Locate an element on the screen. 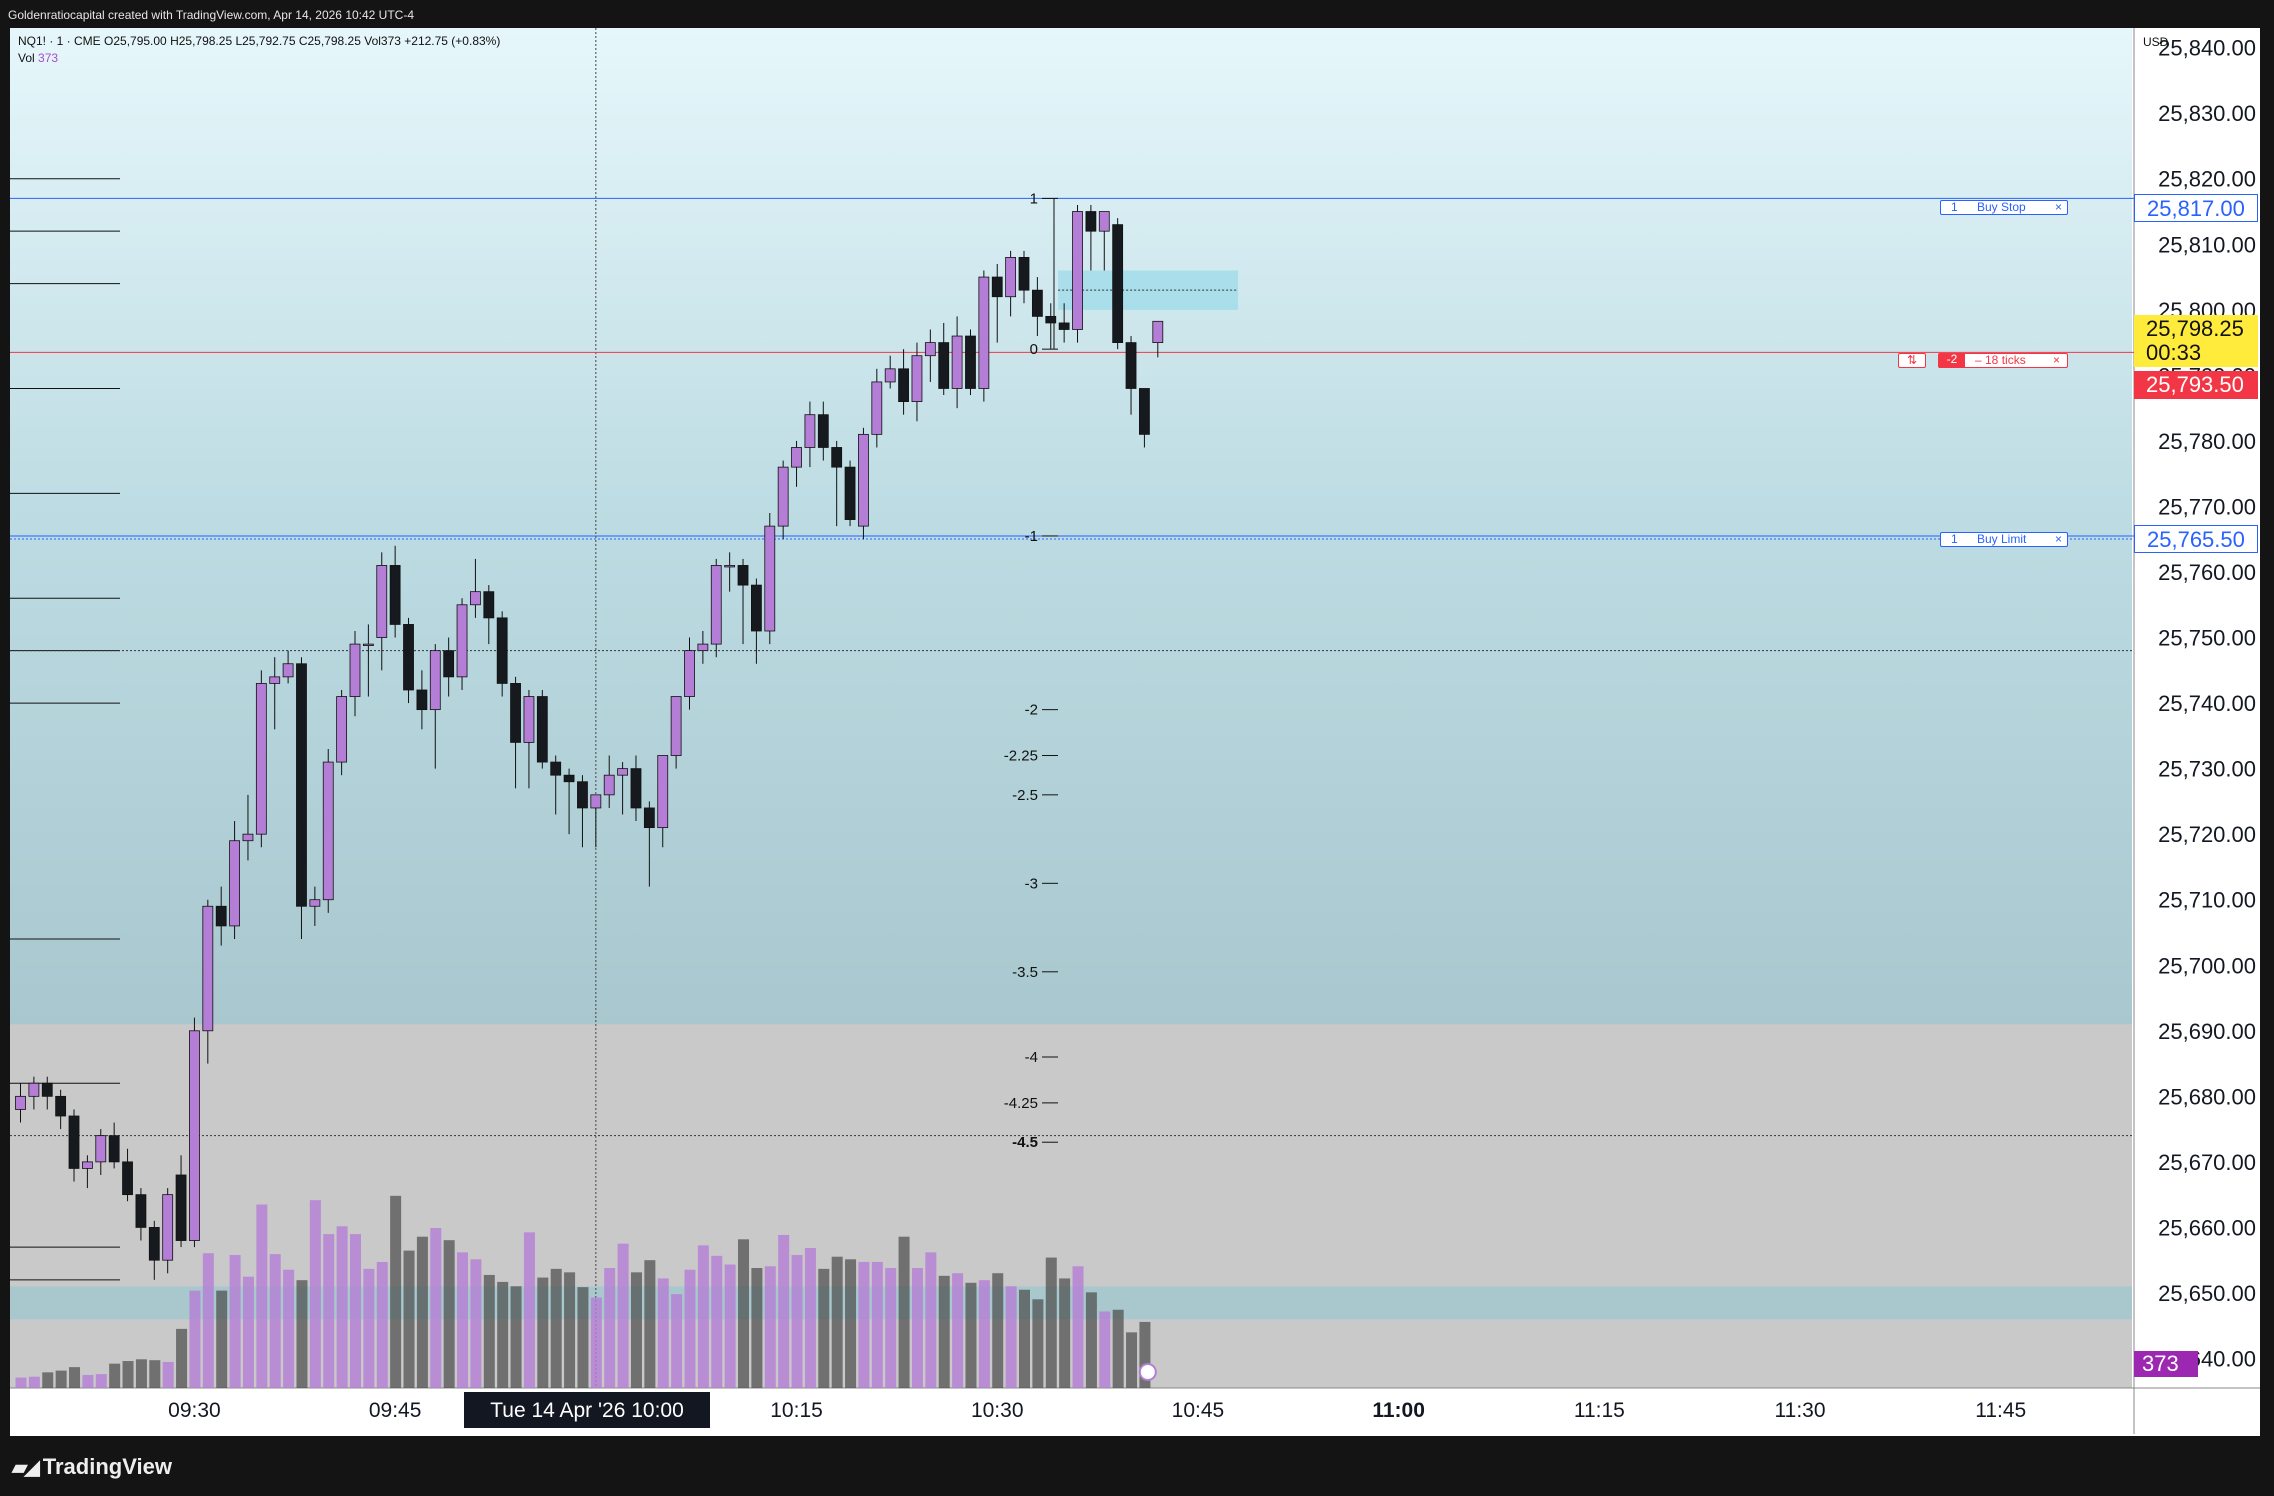  price-tick-label: 25,840.00 is located at coordinates (2207, 48).